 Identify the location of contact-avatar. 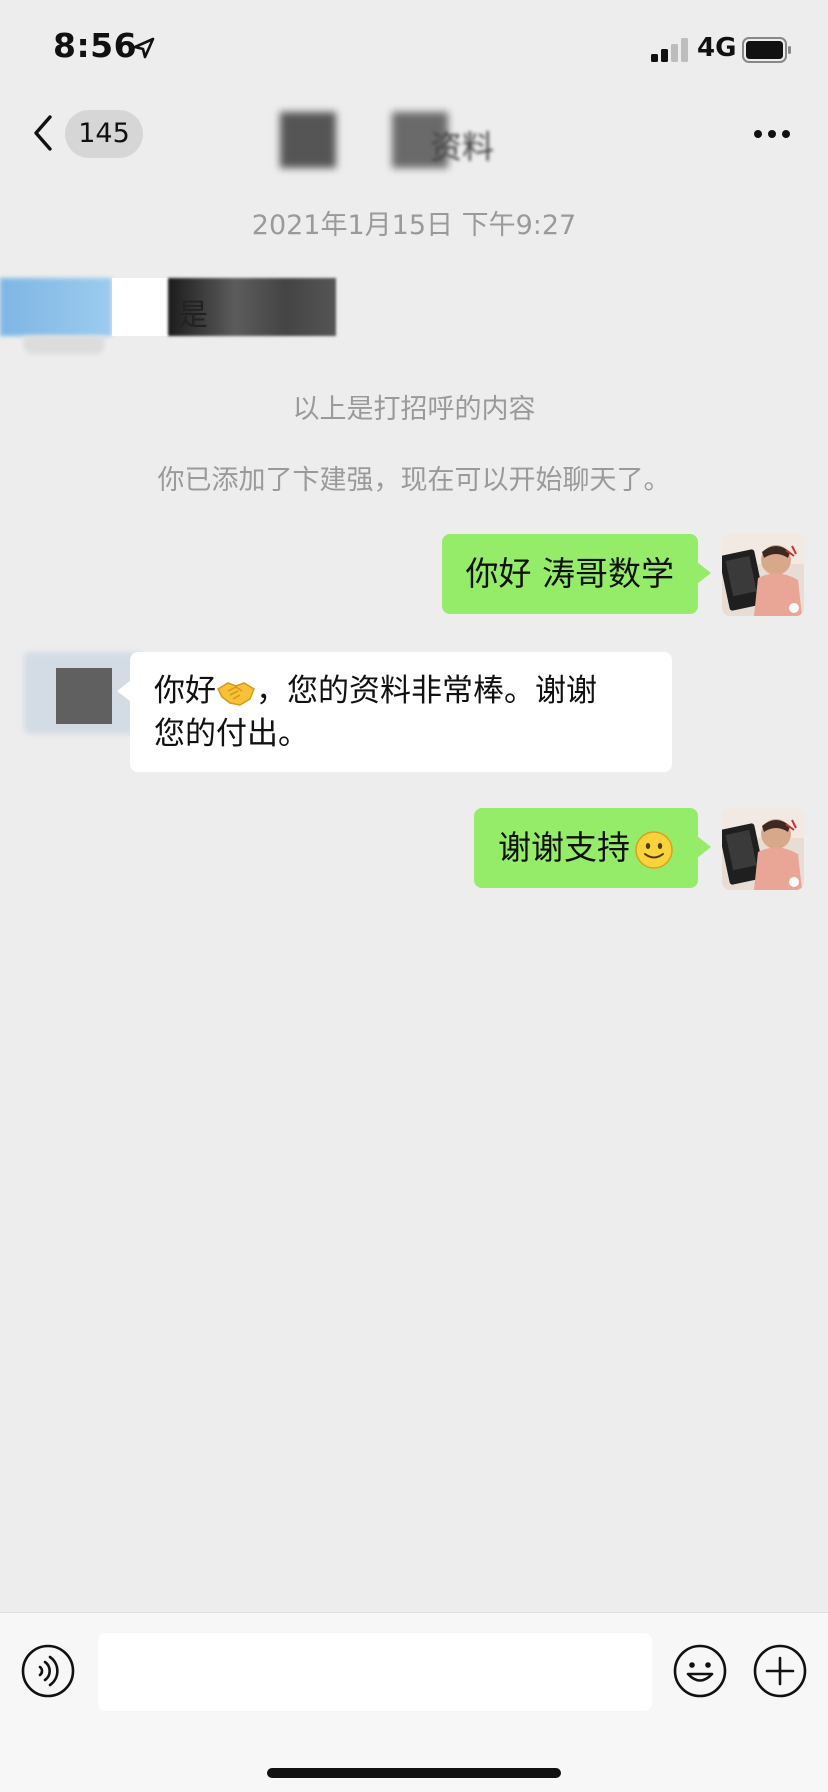
(84, 693).